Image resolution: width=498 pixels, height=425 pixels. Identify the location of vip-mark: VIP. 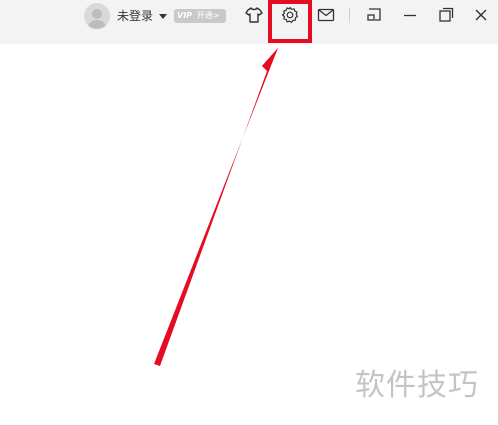
(185, 15).